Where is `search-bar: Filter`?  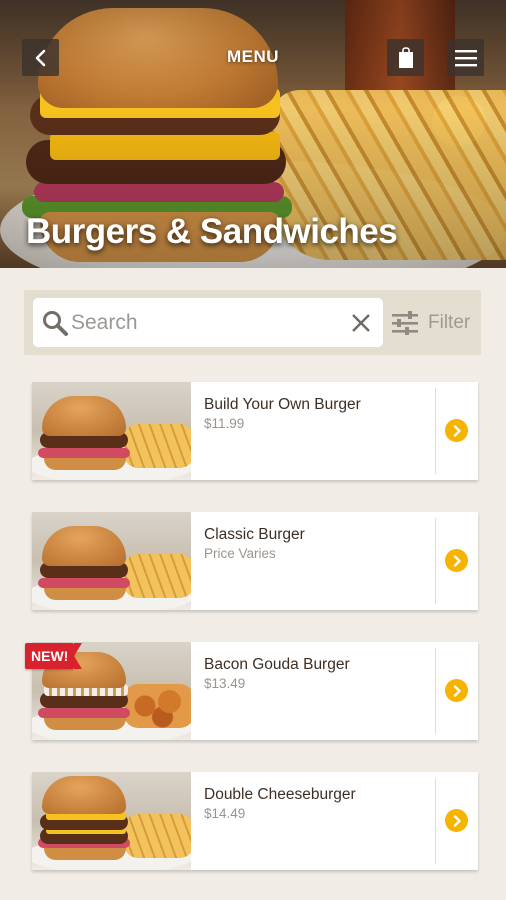 search-bar: Filter is located at coordinates (252, 322).